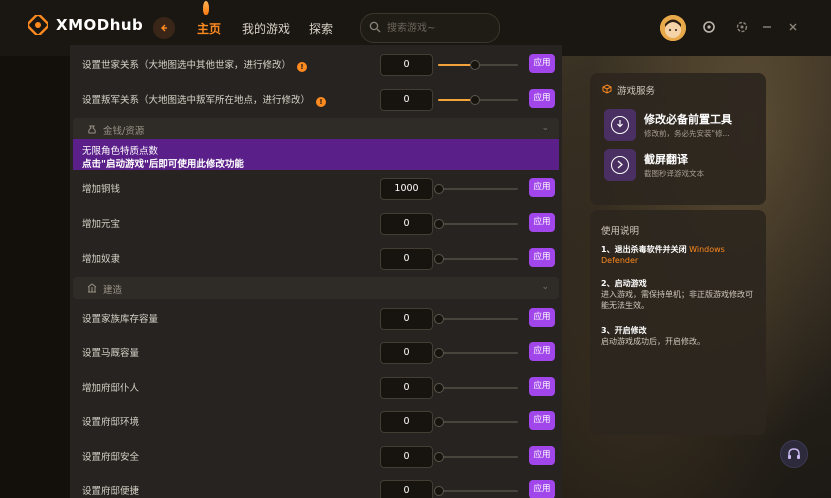 The width and height of the screenshot is (831, 498). I want to click on option-row: 增加府邸仆人 0 应用, so click(316, 387).